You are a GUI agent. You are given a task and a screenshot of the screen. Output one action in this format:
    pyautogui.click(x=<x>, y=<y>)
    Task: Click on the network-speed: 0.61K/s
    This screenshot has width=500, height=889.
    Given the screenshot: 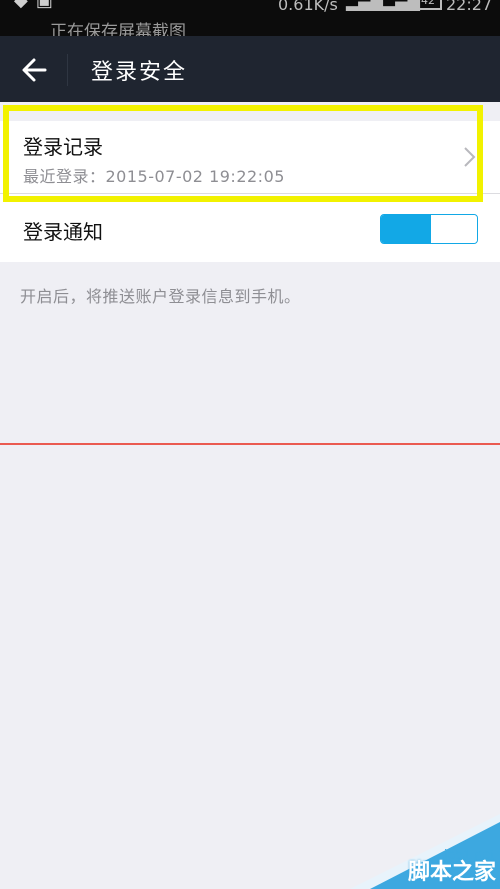 What is the action you would take?
    pyautogui.click(x=308, y=7)
    